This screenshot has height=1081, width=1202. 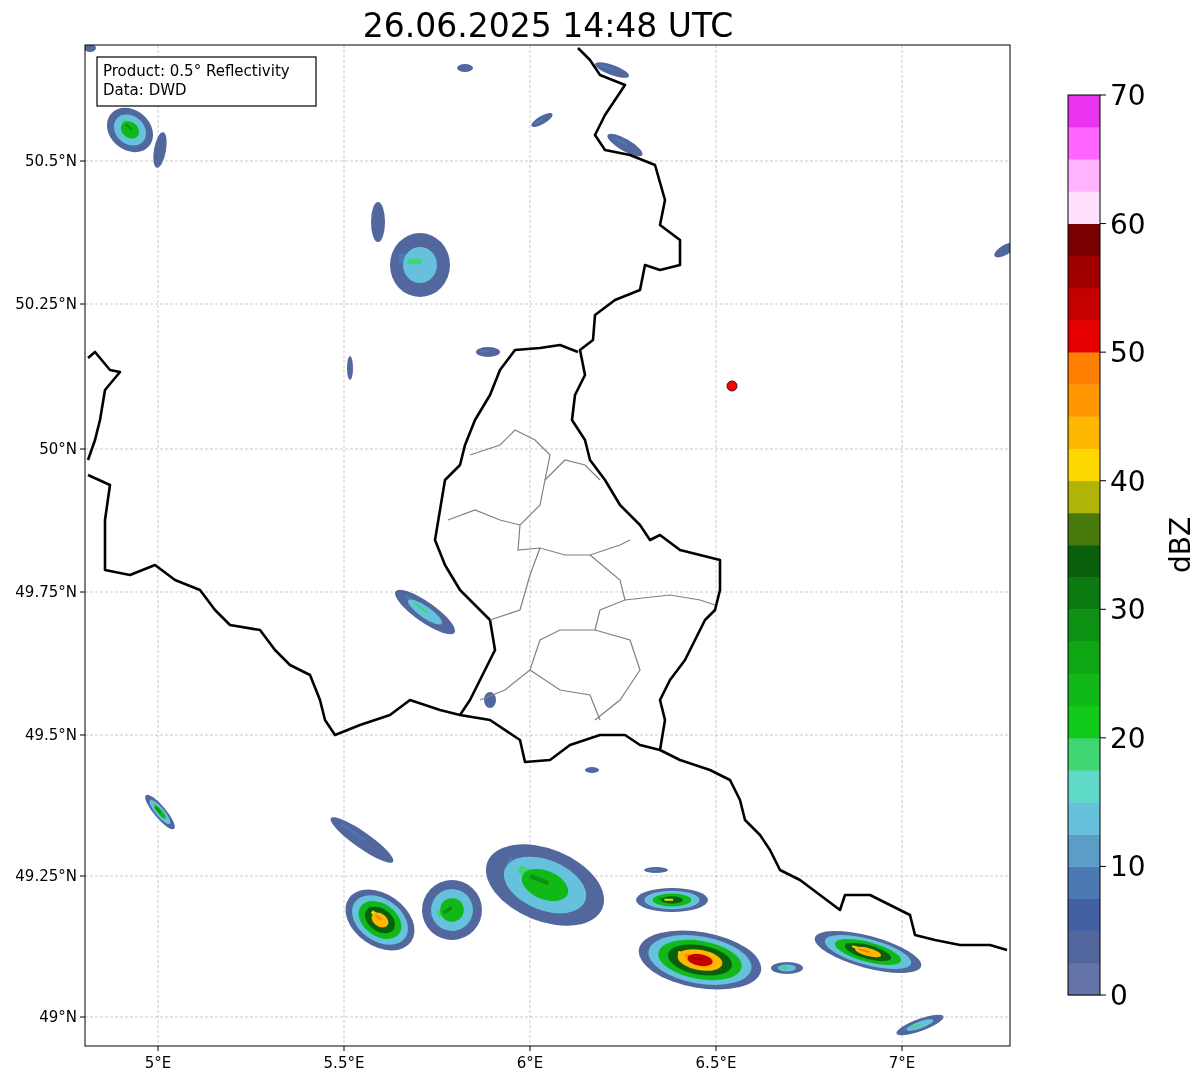 I want to click on colorbar-tick-label: 50, so click(x=1128, y=353).